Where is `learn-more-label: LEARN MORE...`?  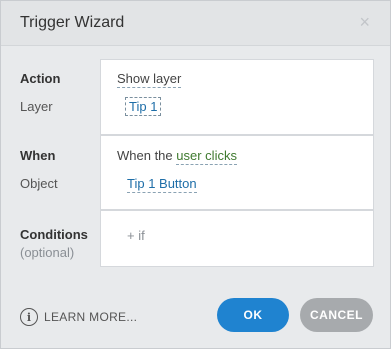 learn-more-label: LEARN MORE... is located at coordinates (91, 317).